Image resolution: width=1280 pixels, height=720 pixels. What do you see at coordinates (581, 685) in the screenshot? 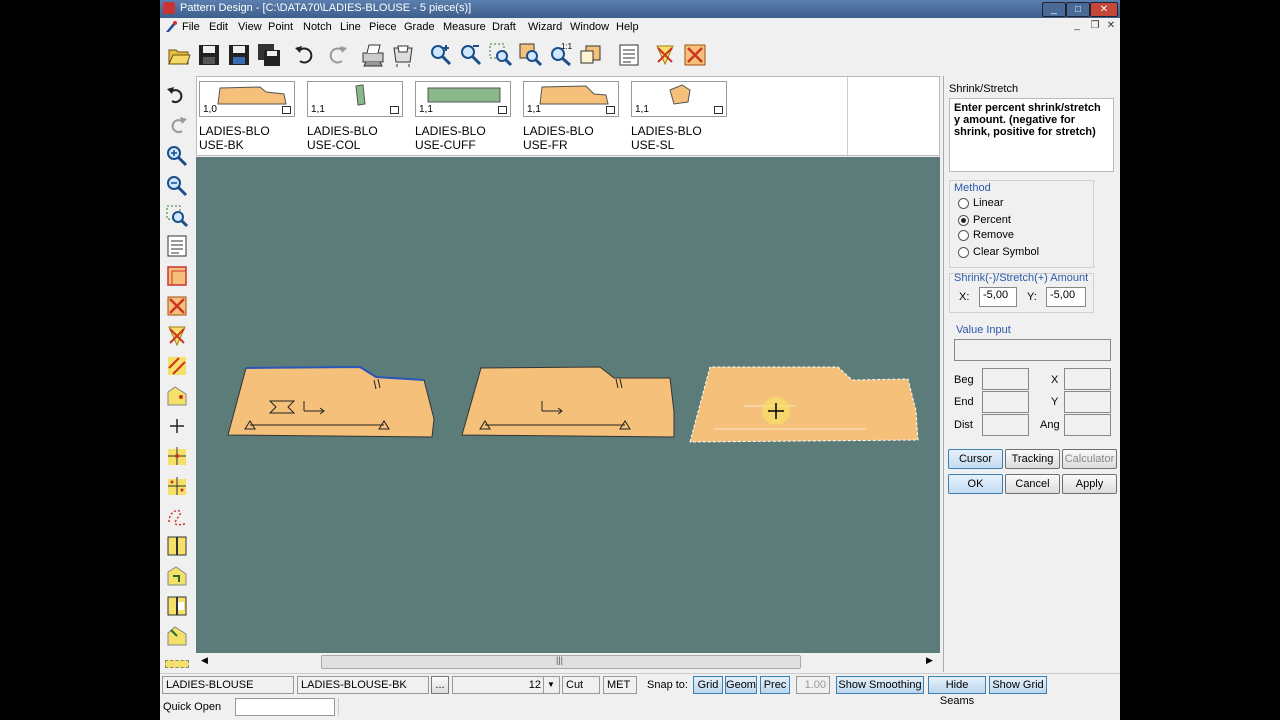
I see `cut-field: Cut` at bounding box center [581, 685].